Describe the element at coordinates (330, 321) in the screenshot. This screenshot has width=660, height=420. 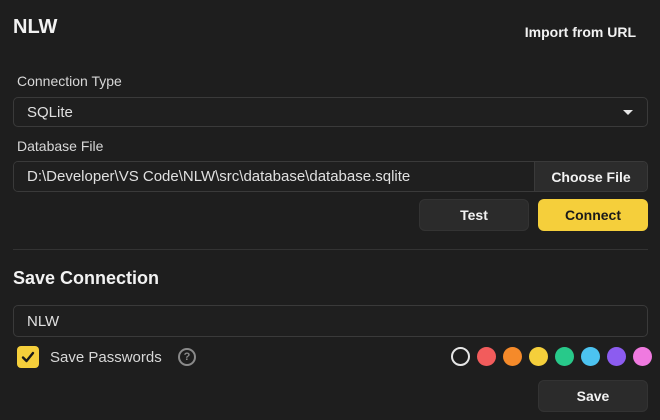
I see `connection-name-input: NLW` at that location.